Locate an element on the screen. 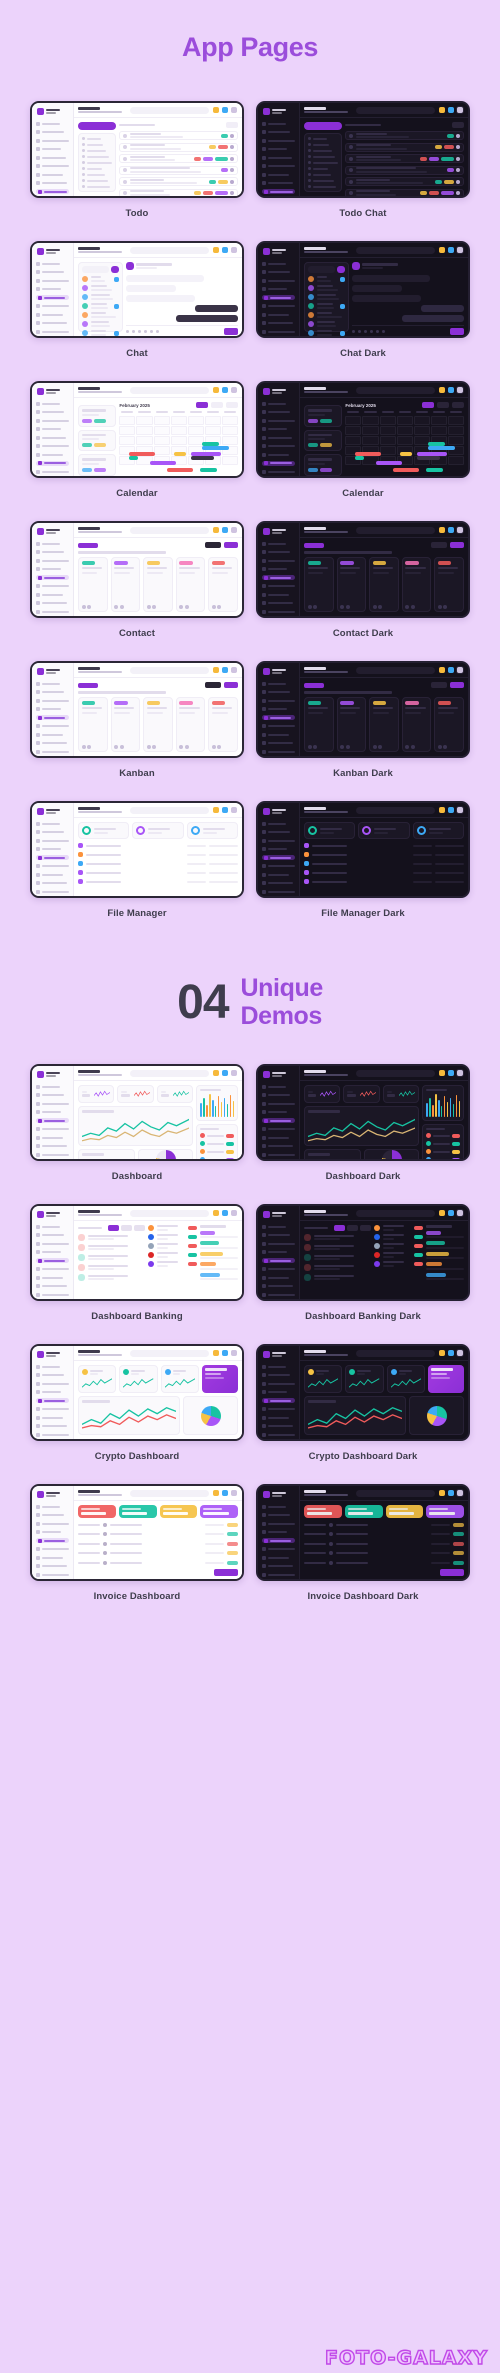 This screenshot has height=2373, width=500. preview-frame-crypto-dark is located at coordinates (363, 1392).